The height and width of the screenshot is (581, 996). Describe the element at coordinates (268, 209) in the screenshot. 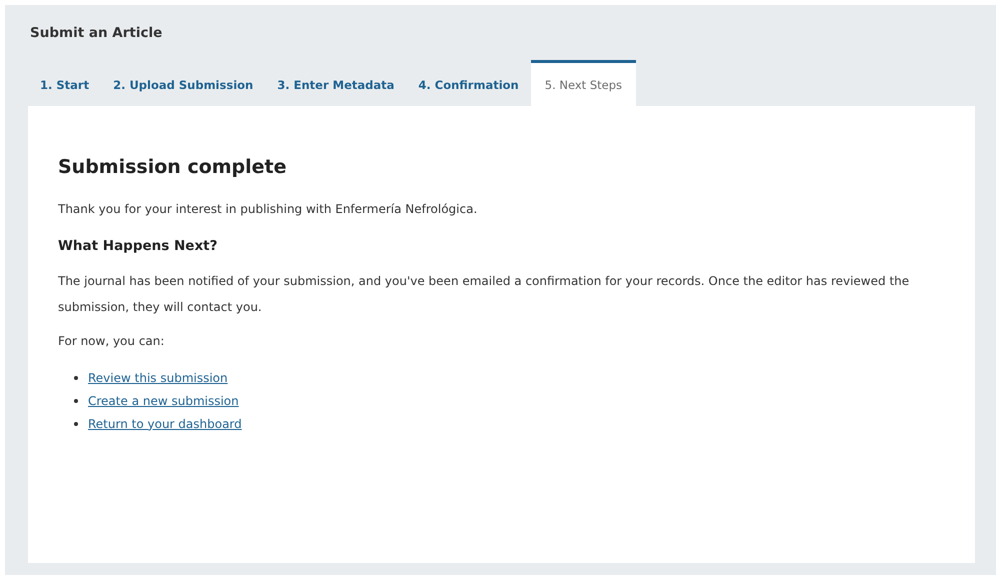

I see `intro-text: Thank you for your interest in publishing with Enfermería Nefrológica.` at that location.